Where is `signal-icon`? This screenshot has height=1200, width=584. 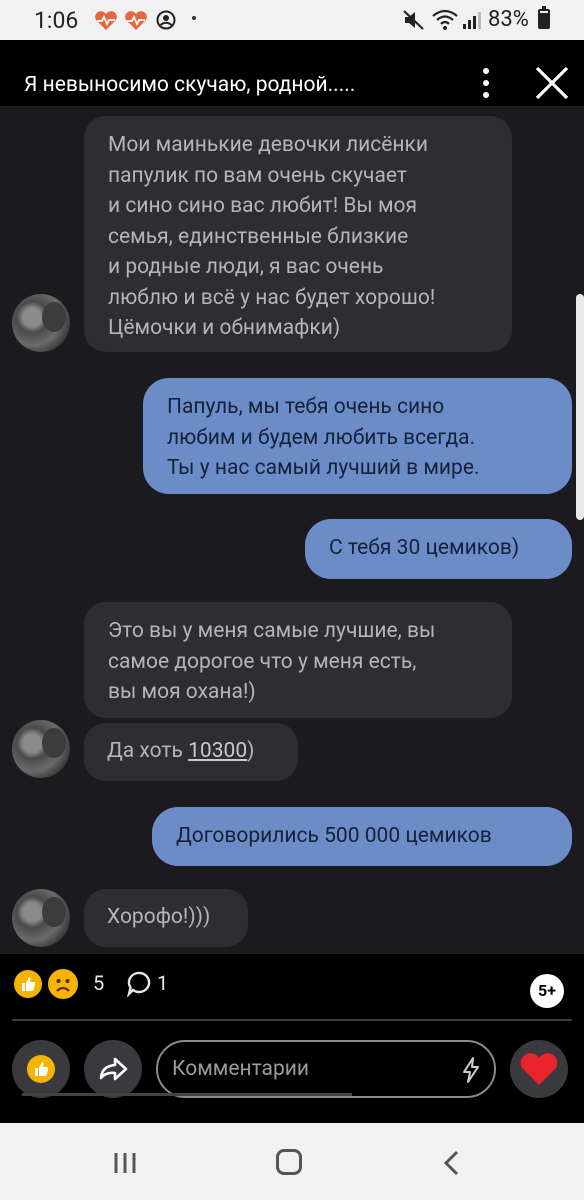
signal-icon is located at coordinates (472, 20).